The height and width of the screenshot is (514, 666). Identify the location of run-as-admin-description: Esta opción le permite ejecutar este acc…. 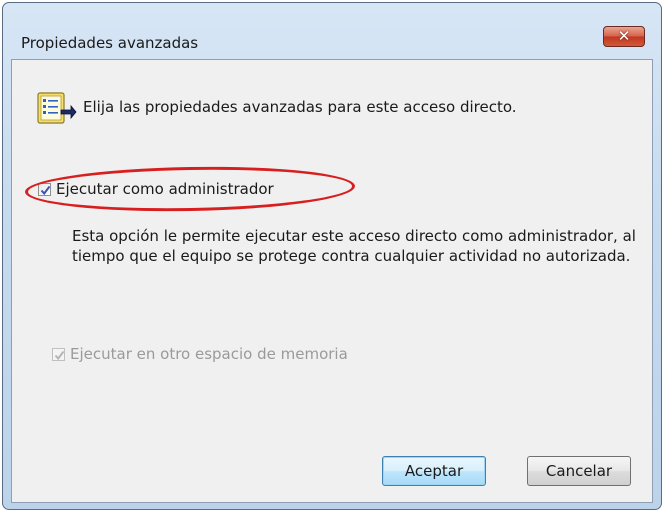
(354, 246).